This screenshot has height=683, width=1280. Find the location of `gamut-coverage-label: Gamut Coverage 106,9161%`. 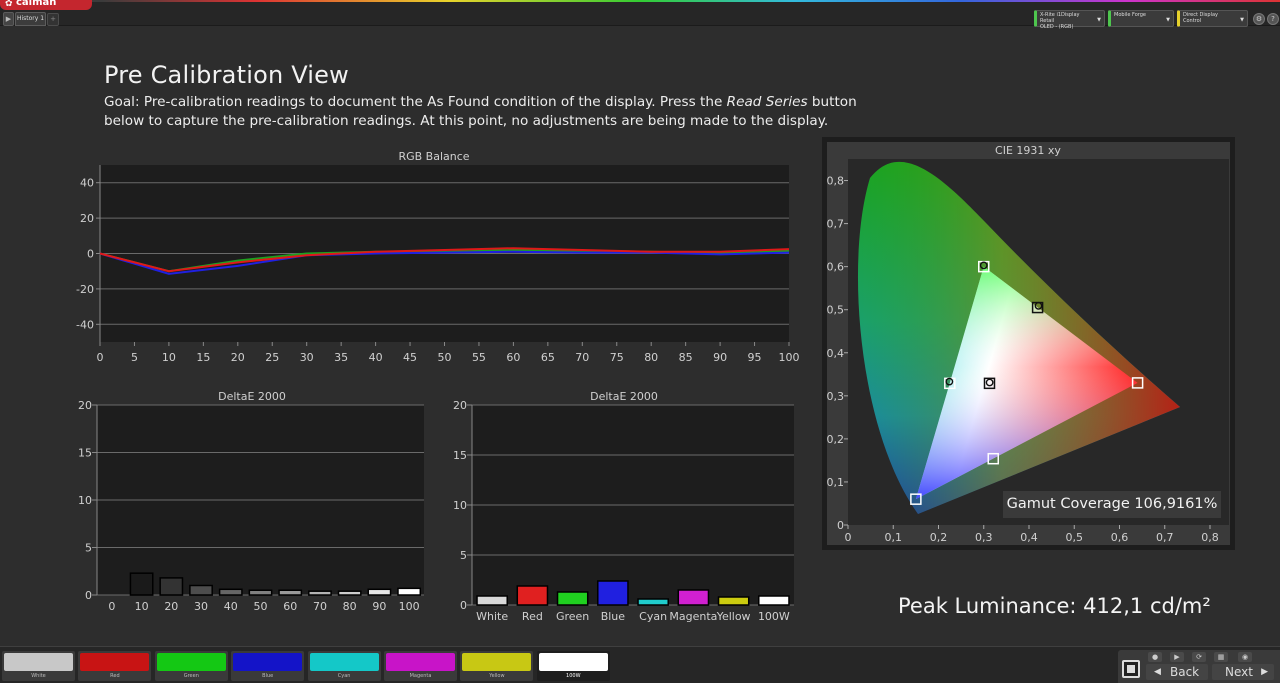

gamut-coverage-label: Gamut Coverage 106,9161% is located at coordinates (1112, 504).